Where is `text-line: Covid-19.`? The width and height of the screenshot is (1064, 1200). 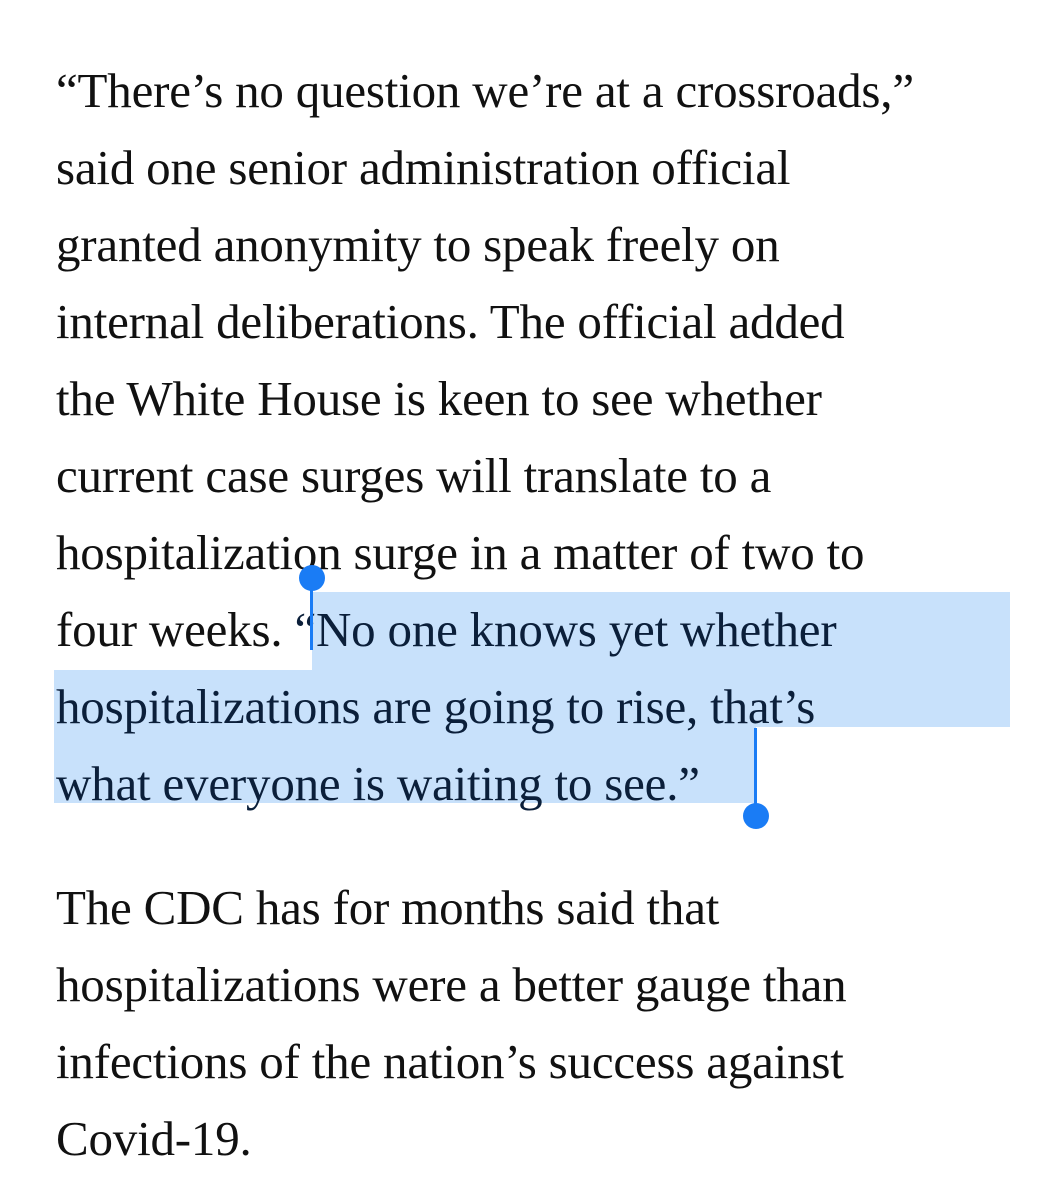
text-line: Covid-19. is located at coordinates (154, 1138).